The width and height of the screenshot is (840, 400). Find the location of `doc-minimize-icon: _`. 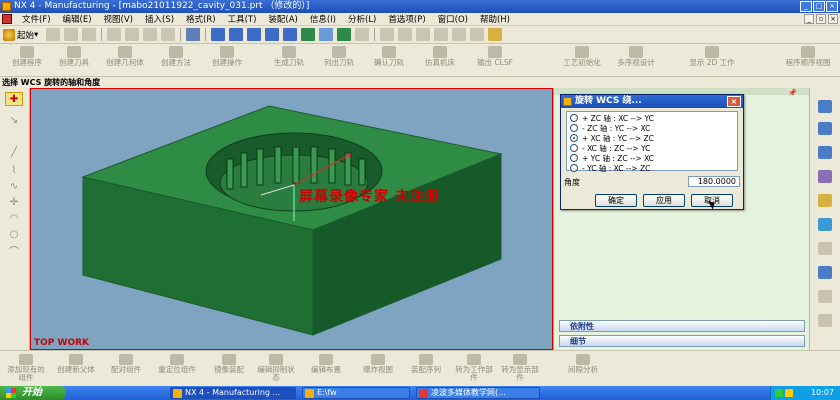

doc-minimize-icon: _ is located at coordinates (809, 19).